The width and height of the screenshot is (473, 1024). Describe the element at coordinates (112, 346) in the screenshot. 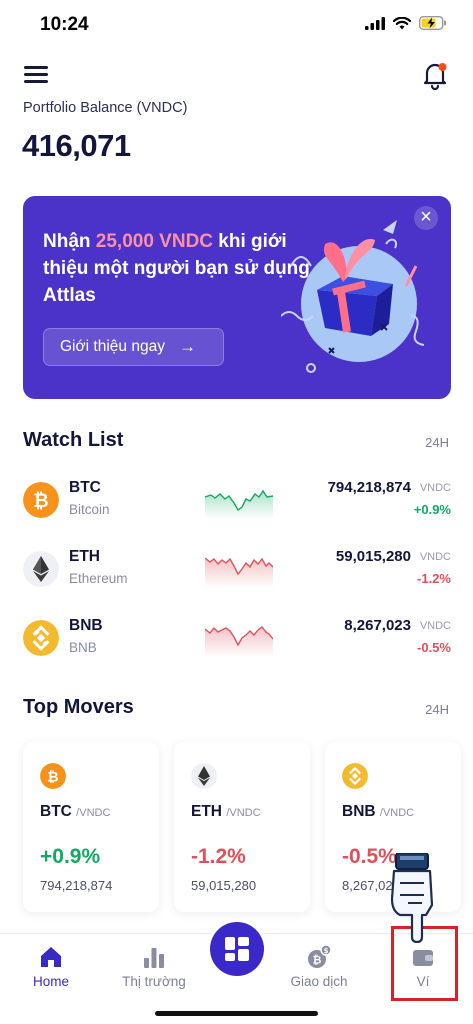

I see `refer-now-label: Giới thiệu ngay` at that location.